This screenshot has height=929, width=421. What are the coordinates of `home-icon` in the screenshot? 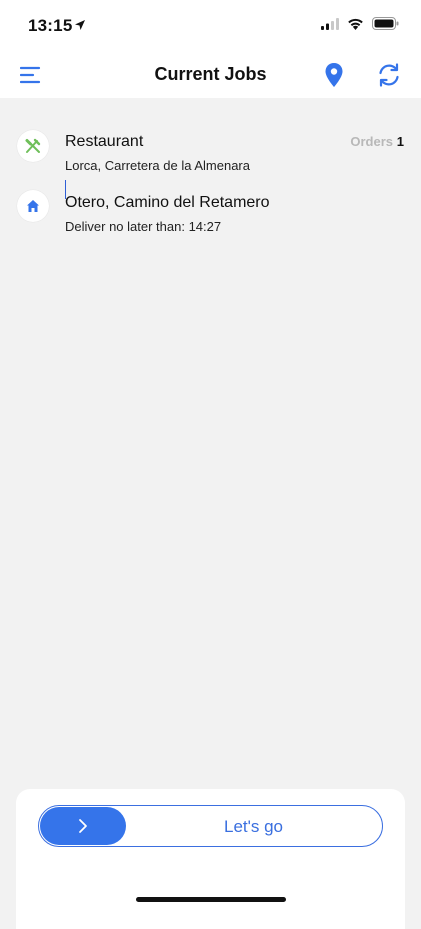 It's located at (33, 206).